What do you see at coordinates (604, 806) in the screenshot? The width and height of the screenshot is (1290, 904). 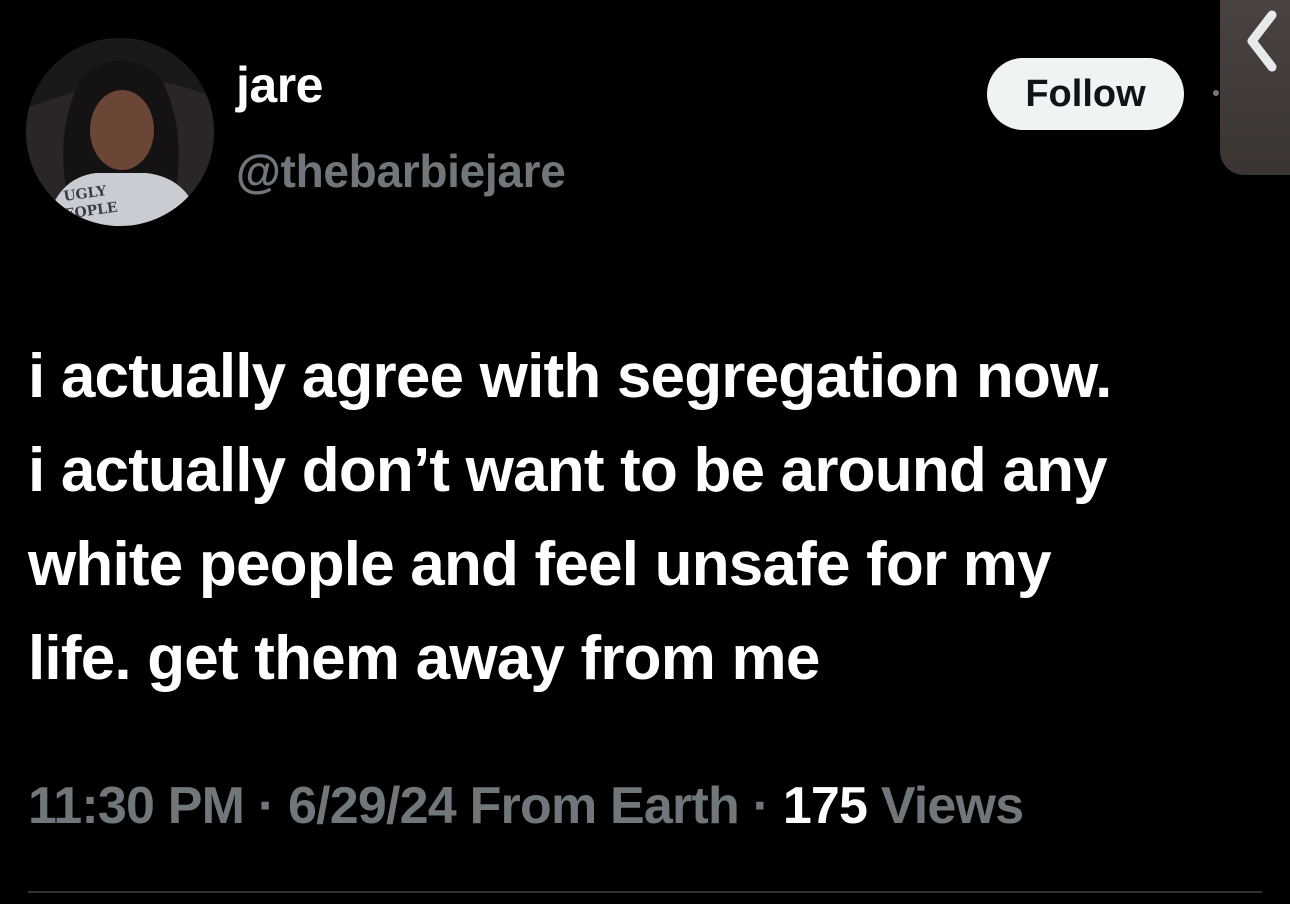 I see `tweet-location: From Earth` at bounding box center [604, 806].